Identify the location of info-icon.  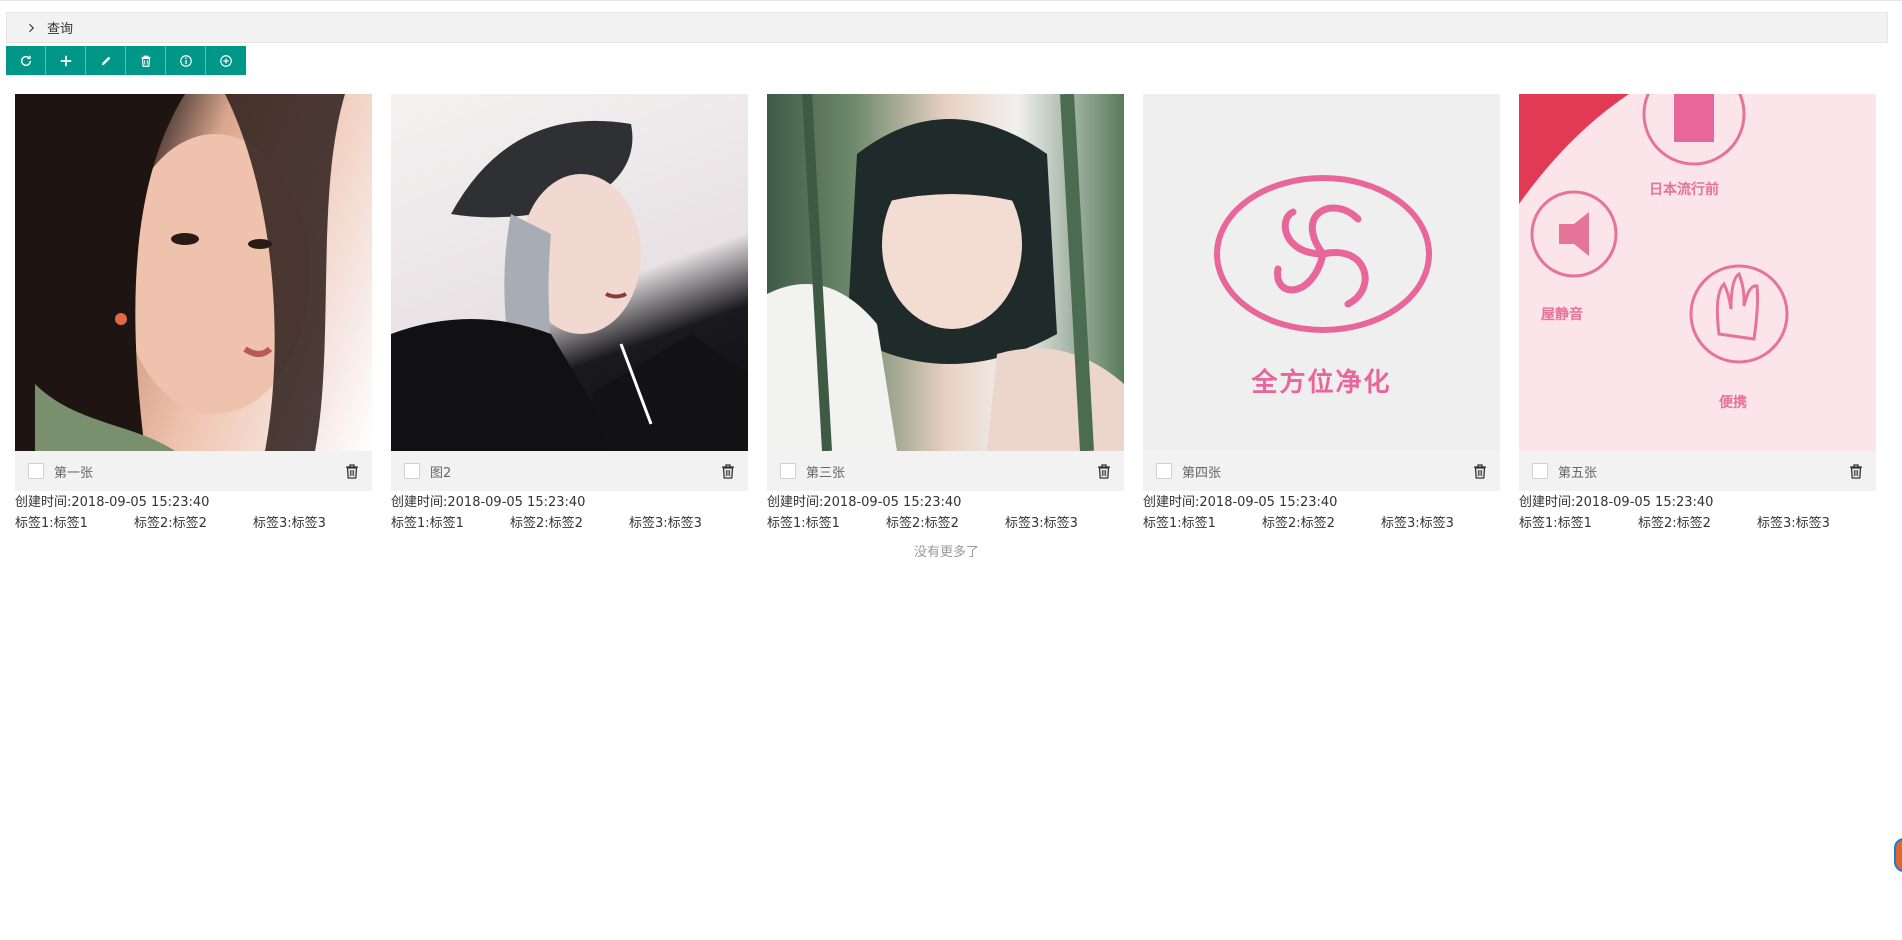
(185, 60).